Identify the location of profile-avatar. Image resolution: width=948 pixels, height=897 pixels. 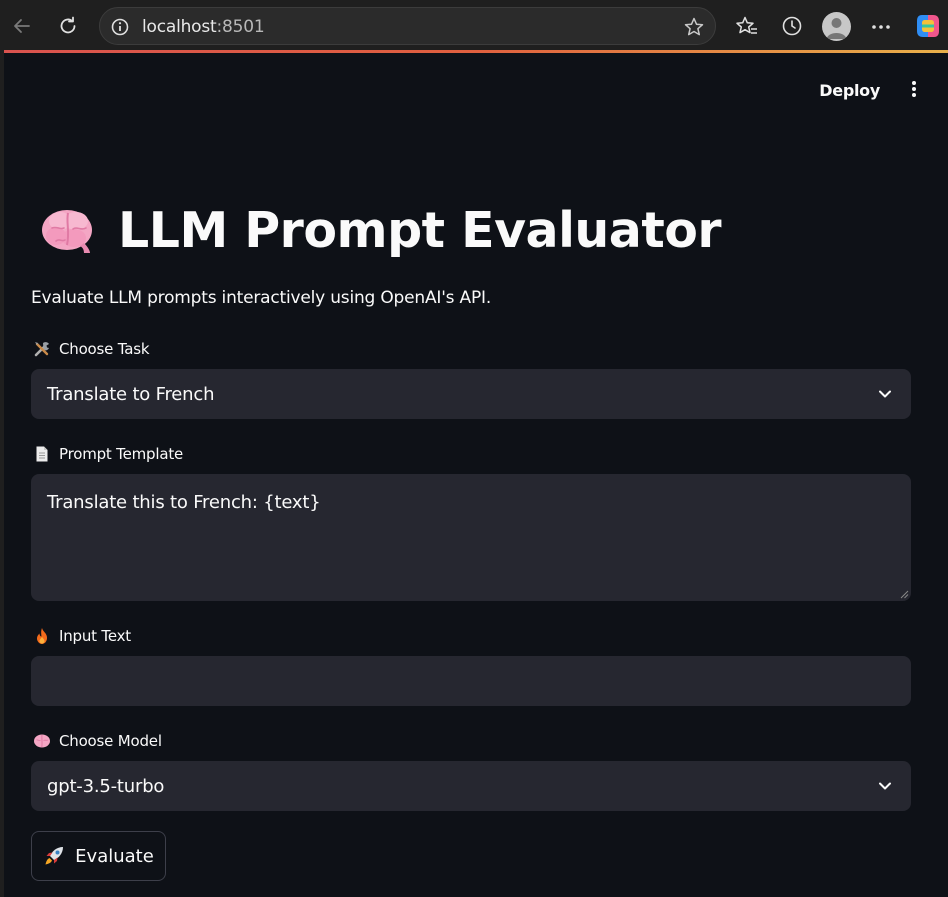
(836, 26).